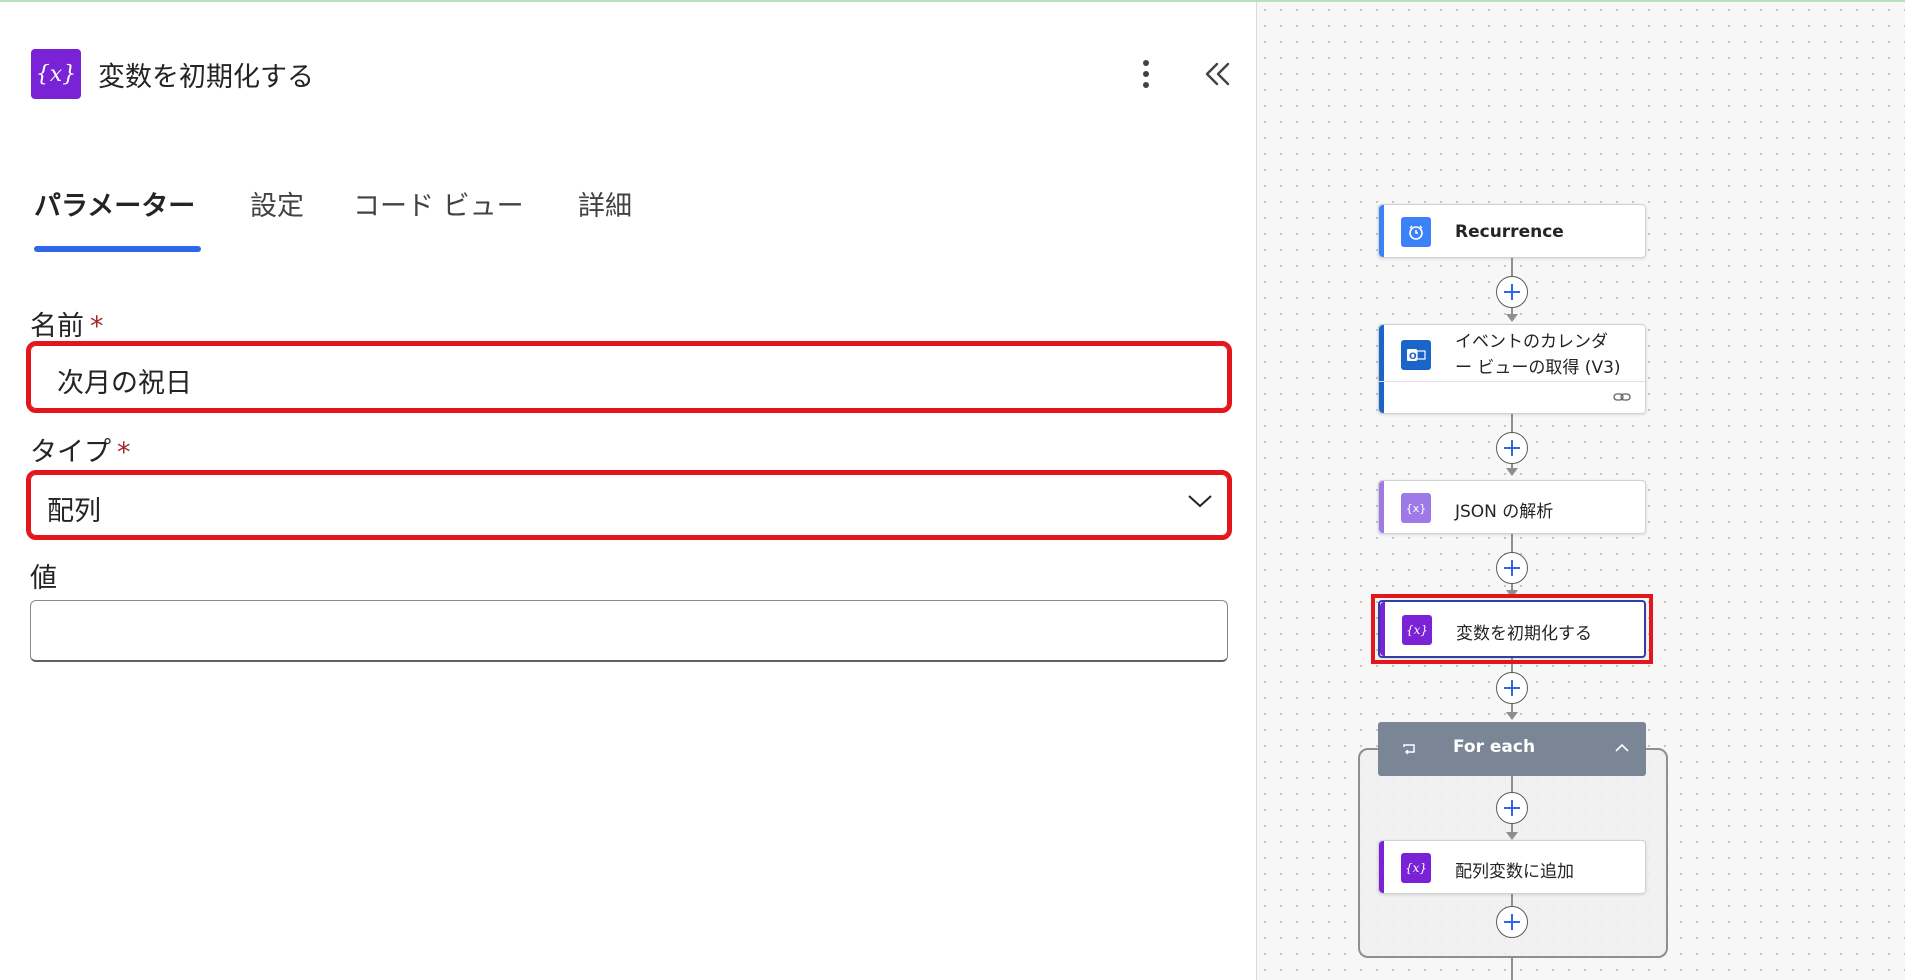  I want to click on clock-icon, so click(1416, 232).